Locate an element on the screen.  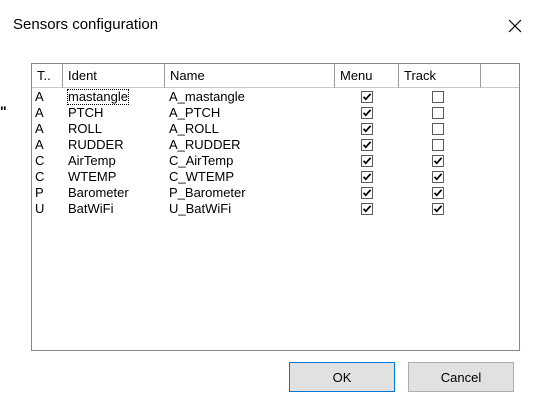
column-header-menu: Menu is located at coordinates (367, 76).